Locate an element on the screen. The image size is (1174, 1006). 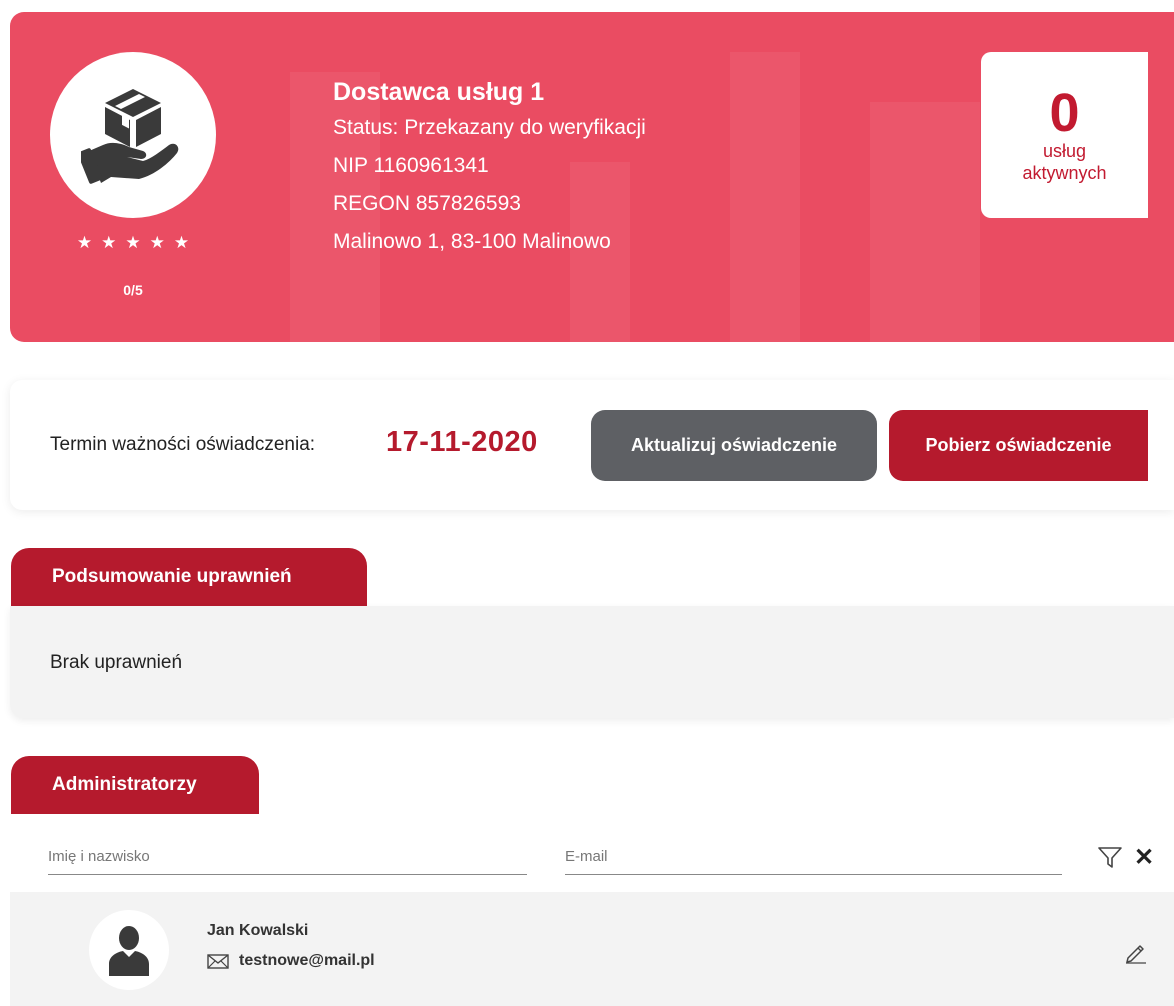
declaration-expiry-date: 17-11-2020 is located at coordinates (462, 442).